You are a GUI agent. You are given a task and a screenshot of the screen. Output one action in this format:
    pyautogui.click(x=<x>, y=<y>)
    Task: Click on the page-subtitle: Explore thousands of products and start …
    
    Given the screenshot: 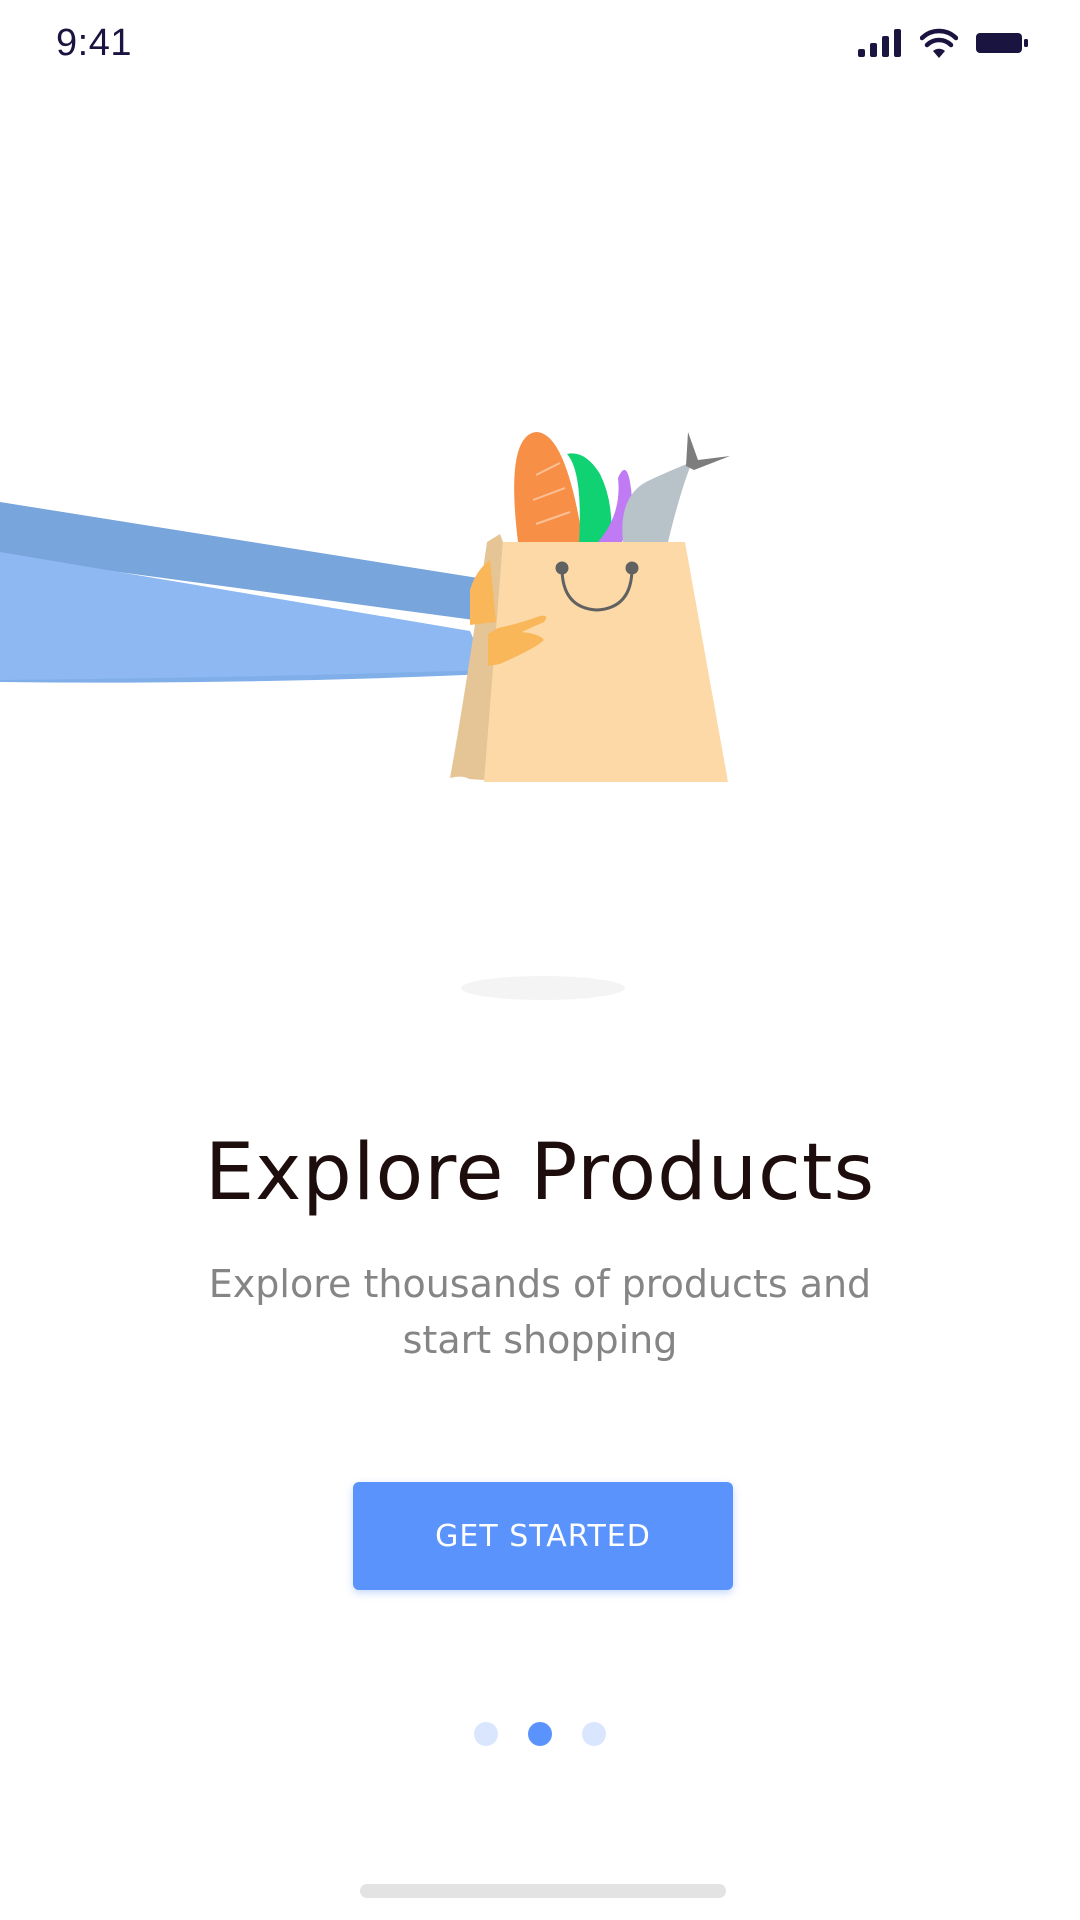 What is the action you would take?
    pyautogui.click(x=540, y=1312)
    